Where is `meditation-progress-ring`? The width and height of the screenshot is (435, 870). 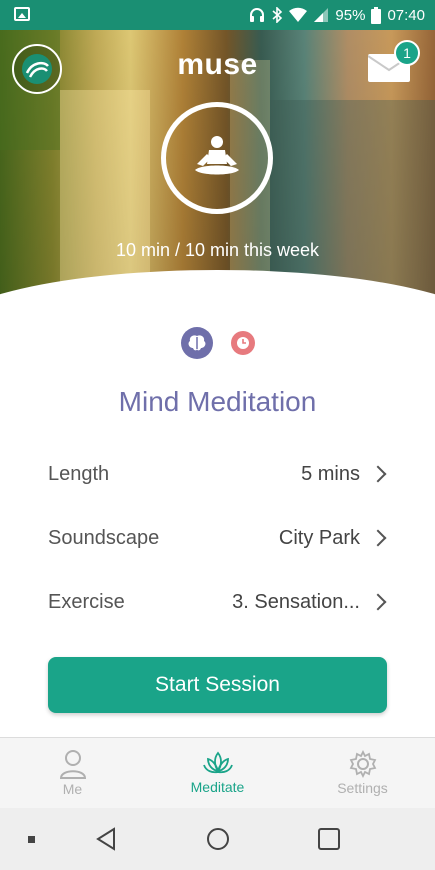
meditation-progress-ring is located at coordinates (217, 158).